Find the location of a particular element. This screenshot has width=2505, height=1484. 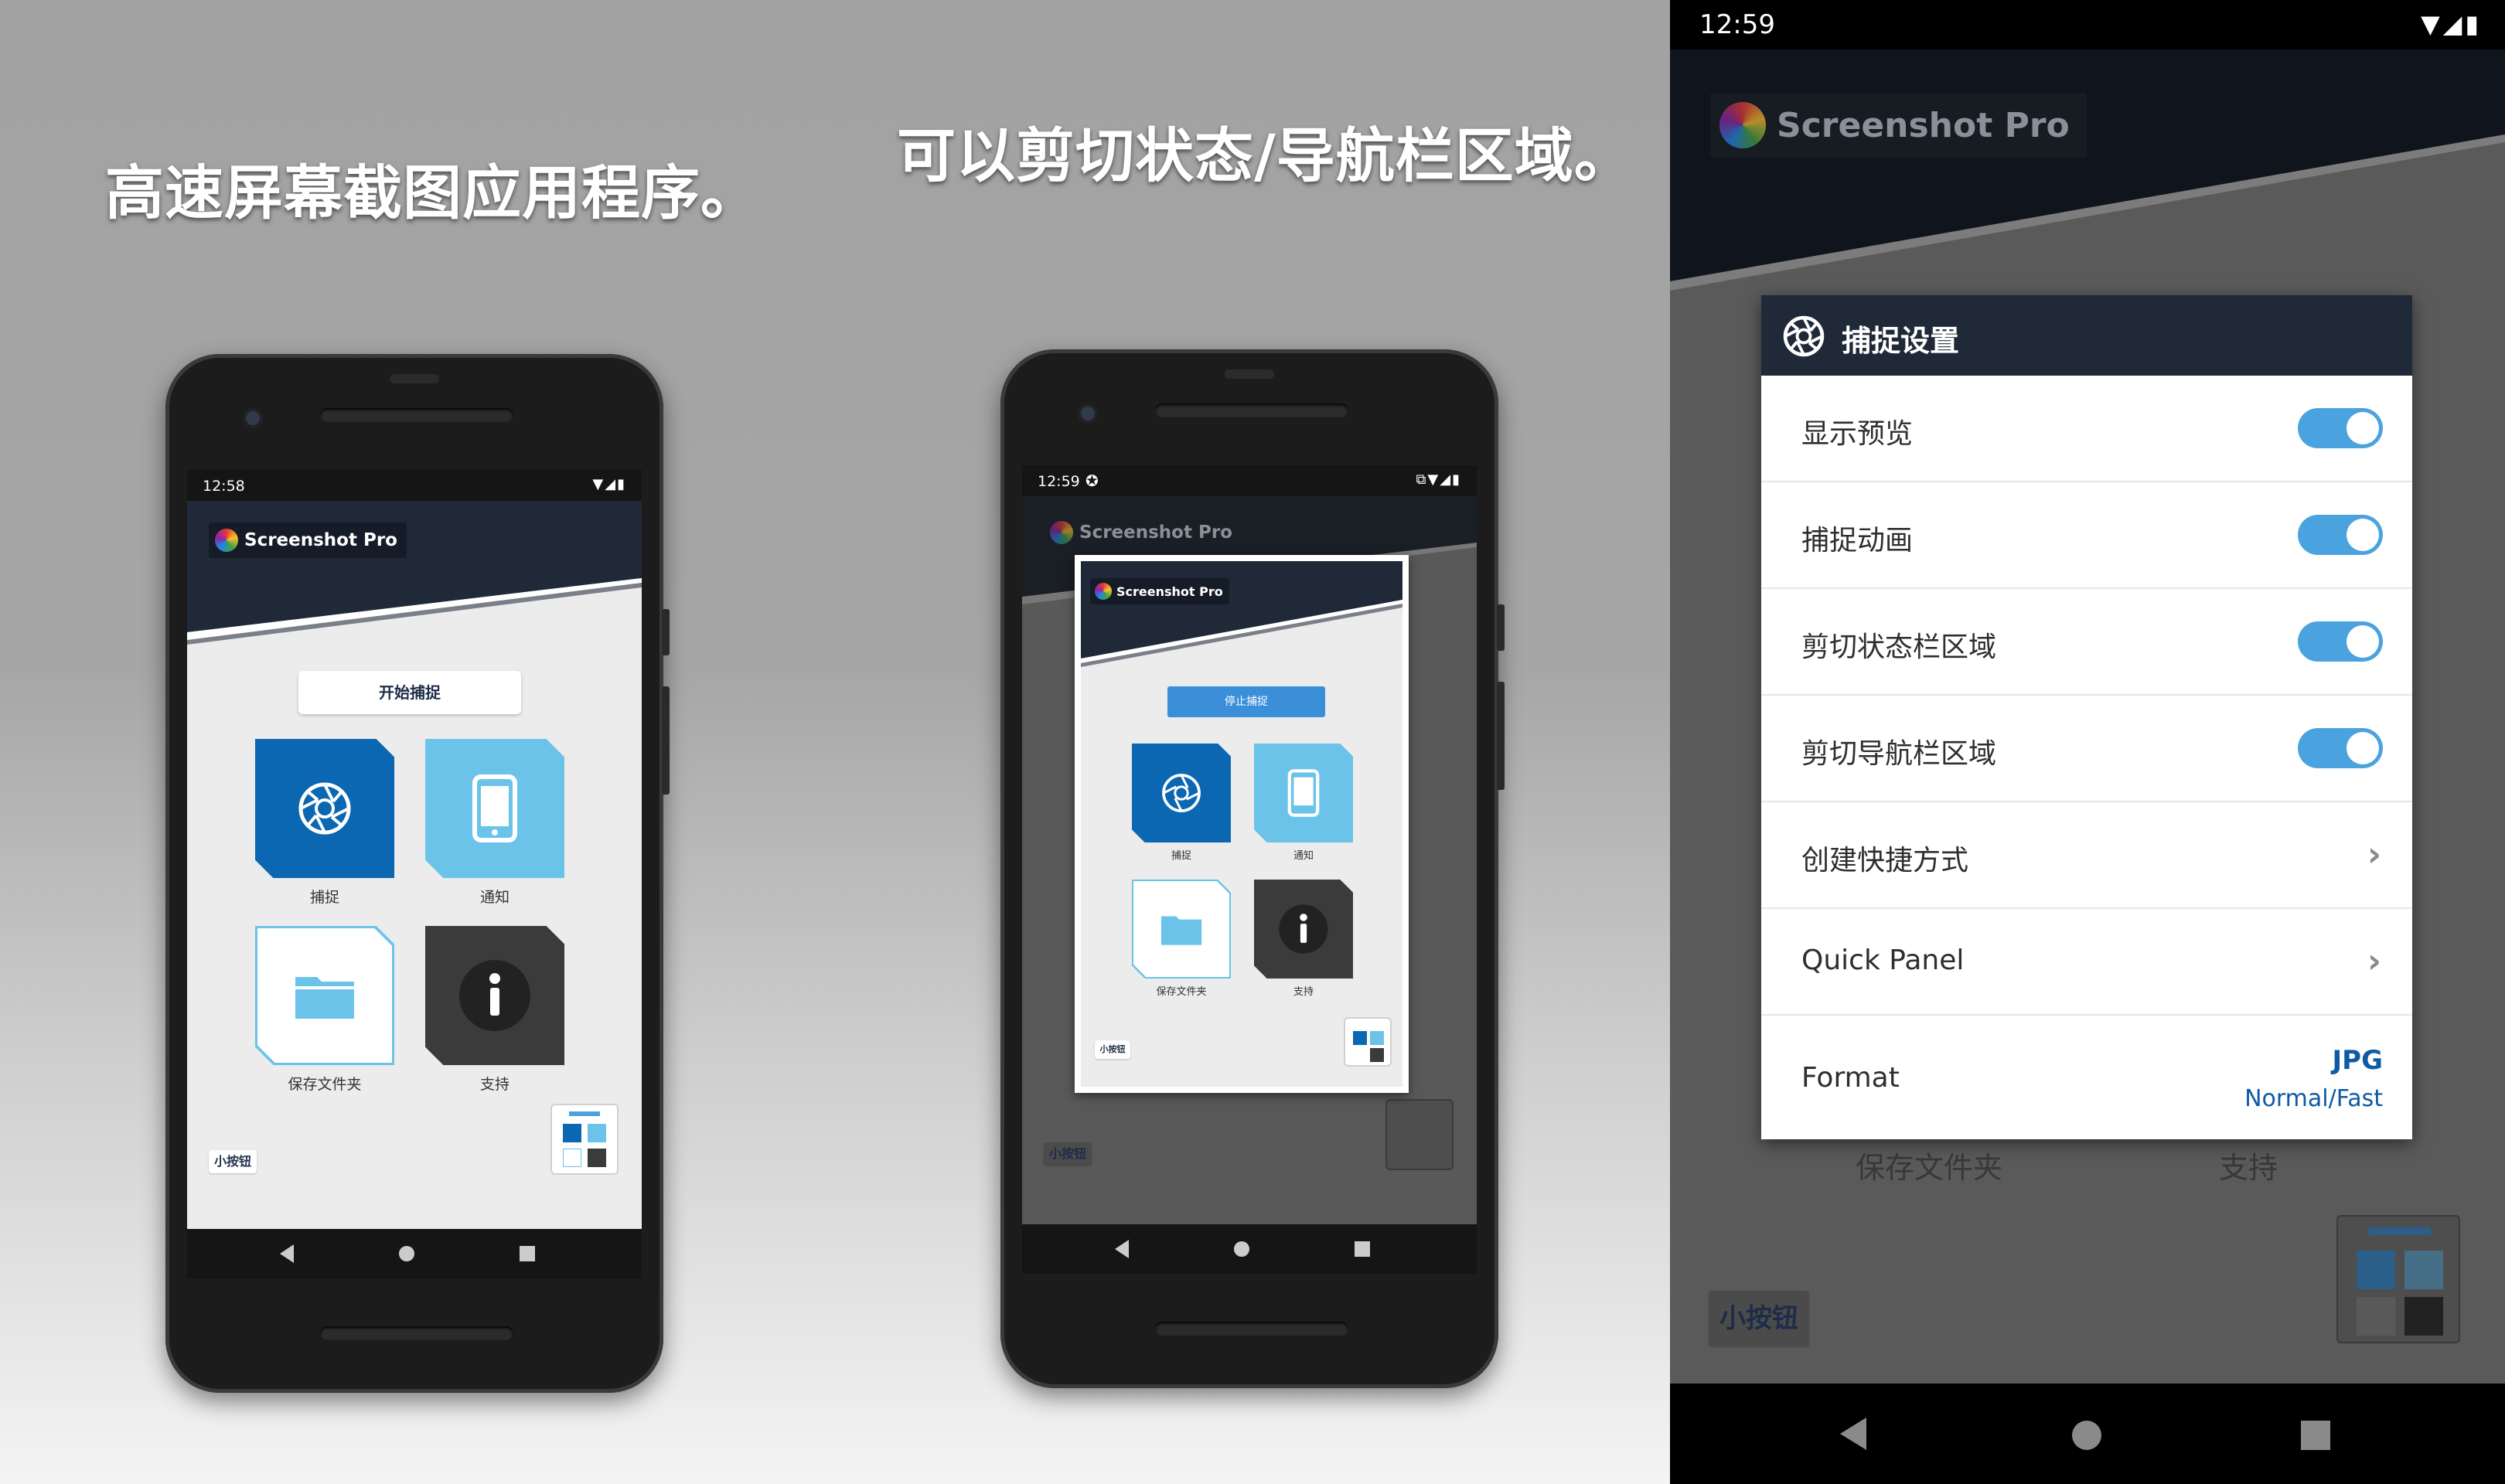

preview-app-logo: Screenshot Pro is located at coordinates (1159, 591).